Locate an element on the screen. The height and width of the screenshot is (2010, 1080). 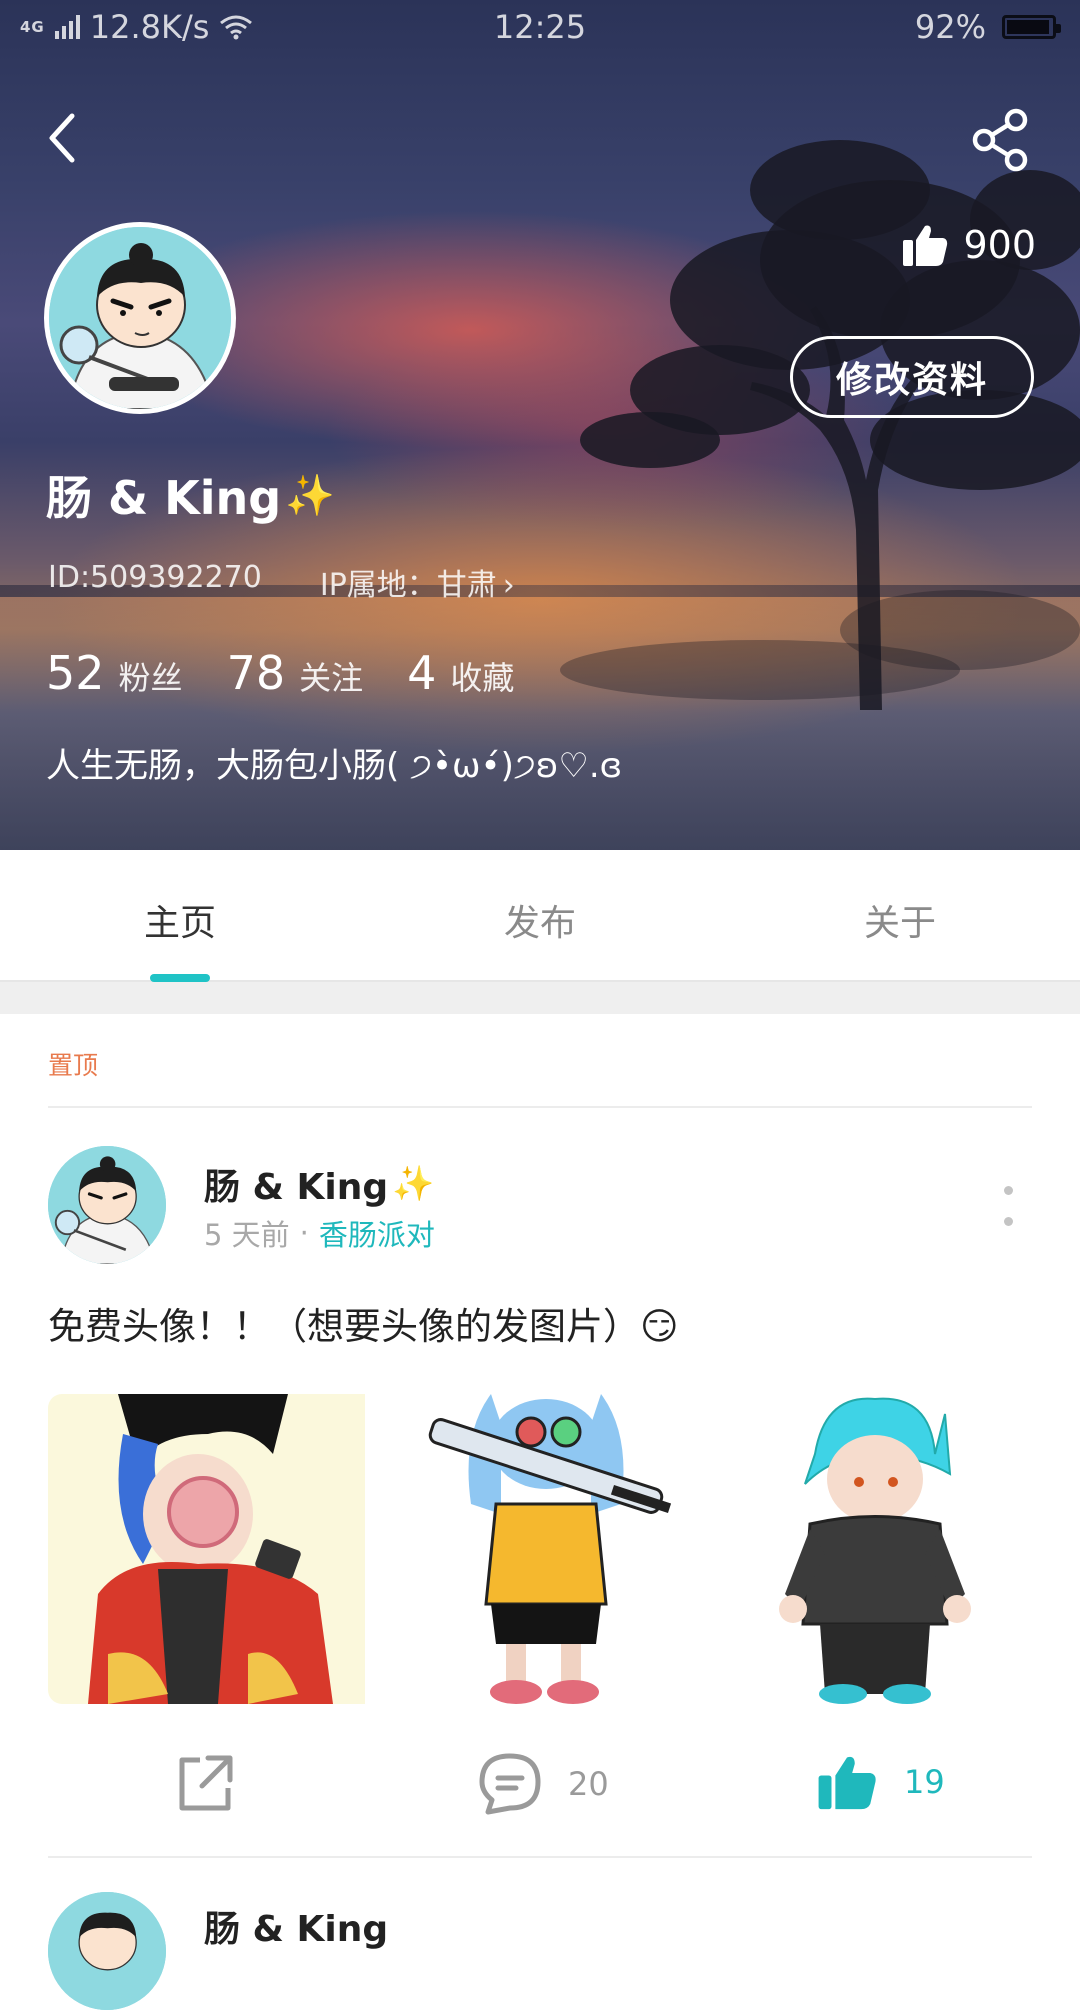
post-images is located at coordinates (540, 1549).